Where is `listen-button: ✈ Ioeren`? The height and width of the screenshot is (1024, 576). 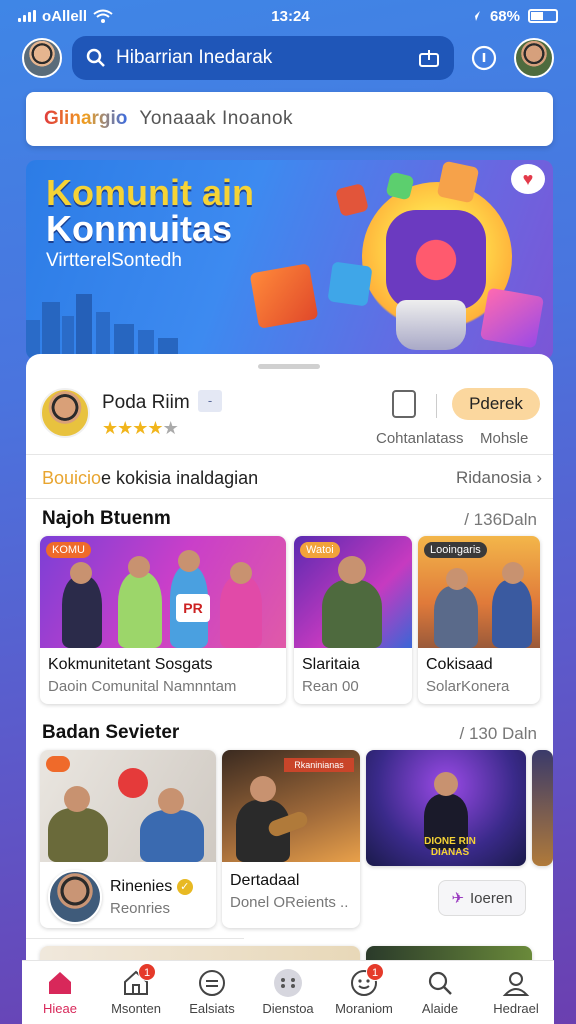 listen-button: ✈ Ioeren is located at coordinates (482, 898).